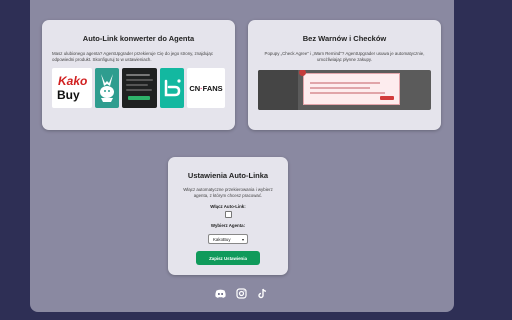 Image resolution: width=512 pixels, height=320 pixels. What do you see at coordinates (242, 240) in the screenshot?
I see `chevron-down-icon: ▾` at bounding box center [242, 240].